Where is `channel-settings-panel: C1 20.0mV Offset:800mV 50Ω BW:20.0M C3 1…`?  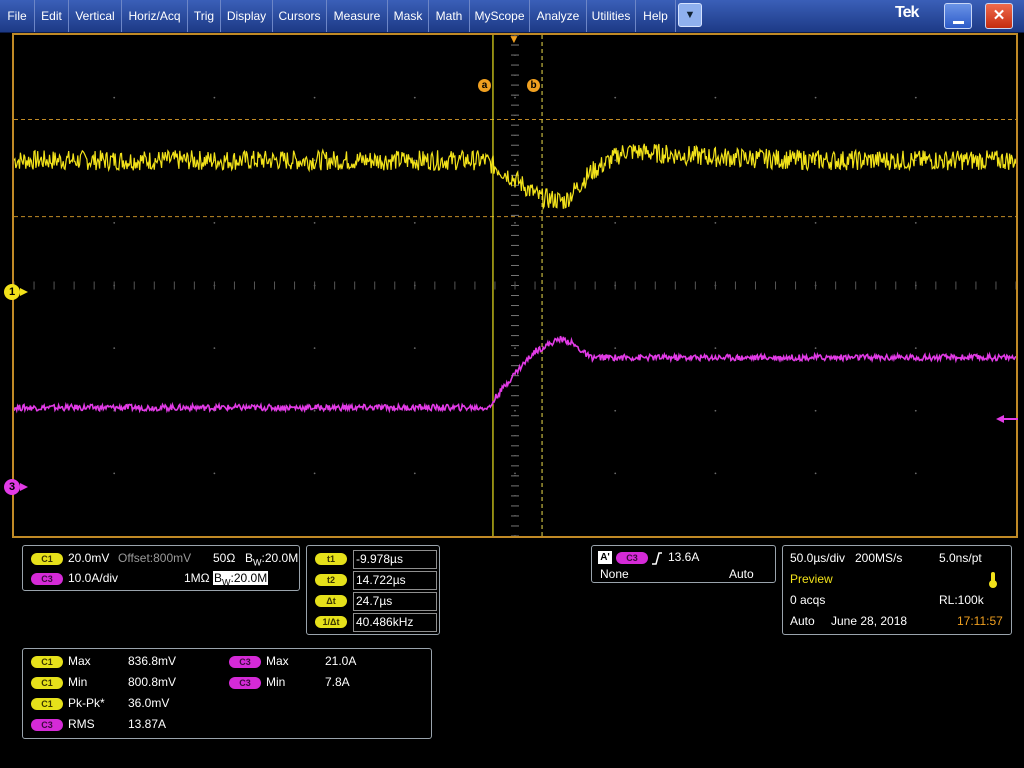
channel-settings-panel: C1 20.0mV Offset:800mV 50Ω BW:20.0M C3 1… is located at coordinates (161, 568).